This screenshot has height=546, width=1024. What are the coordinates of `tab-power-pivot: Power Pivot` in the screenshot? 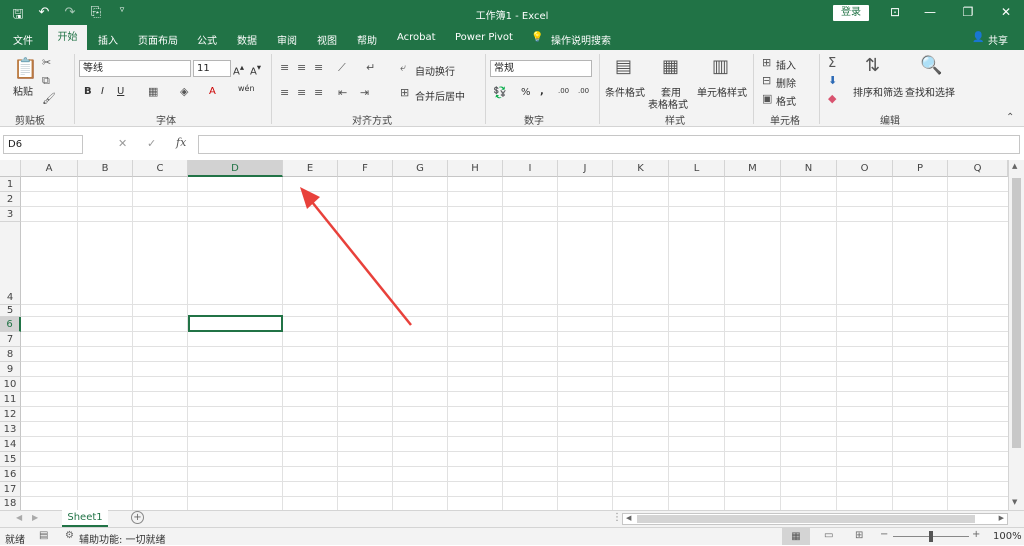 It's located at (484, 37).